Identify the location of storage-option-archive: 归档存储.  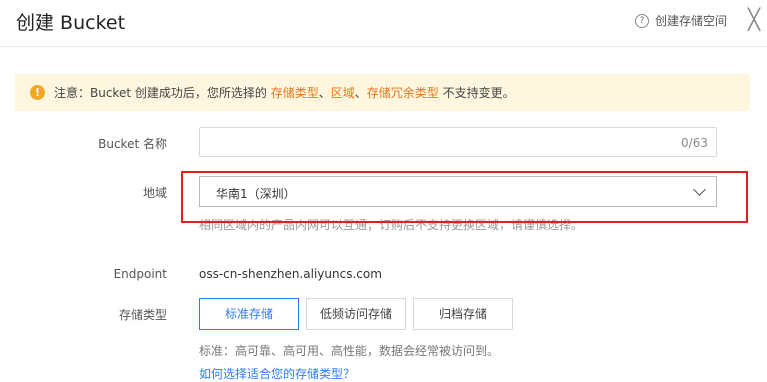
(463, 314).